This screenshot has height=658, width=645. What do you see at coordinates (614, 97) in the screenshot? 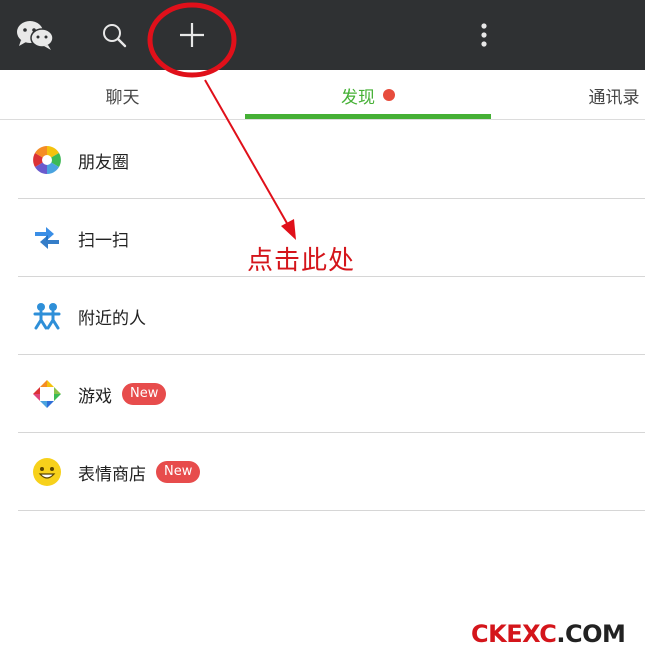
I see `tab-contacts-label: 通讯录` at bounding box center [614, 97].